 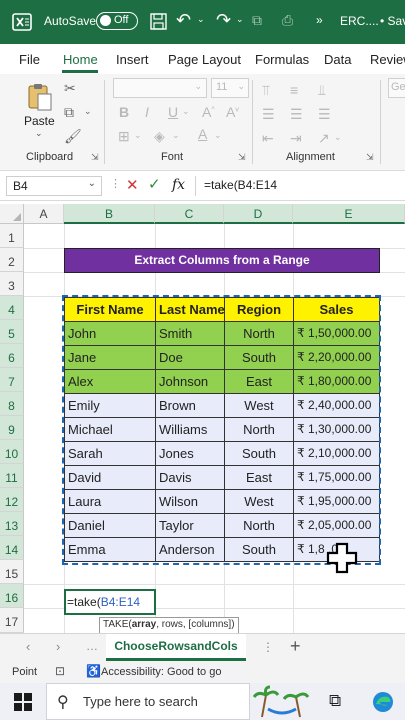 I want to click on accessibility-status: Accessibility: Good to go, so click(x=161, y=672).